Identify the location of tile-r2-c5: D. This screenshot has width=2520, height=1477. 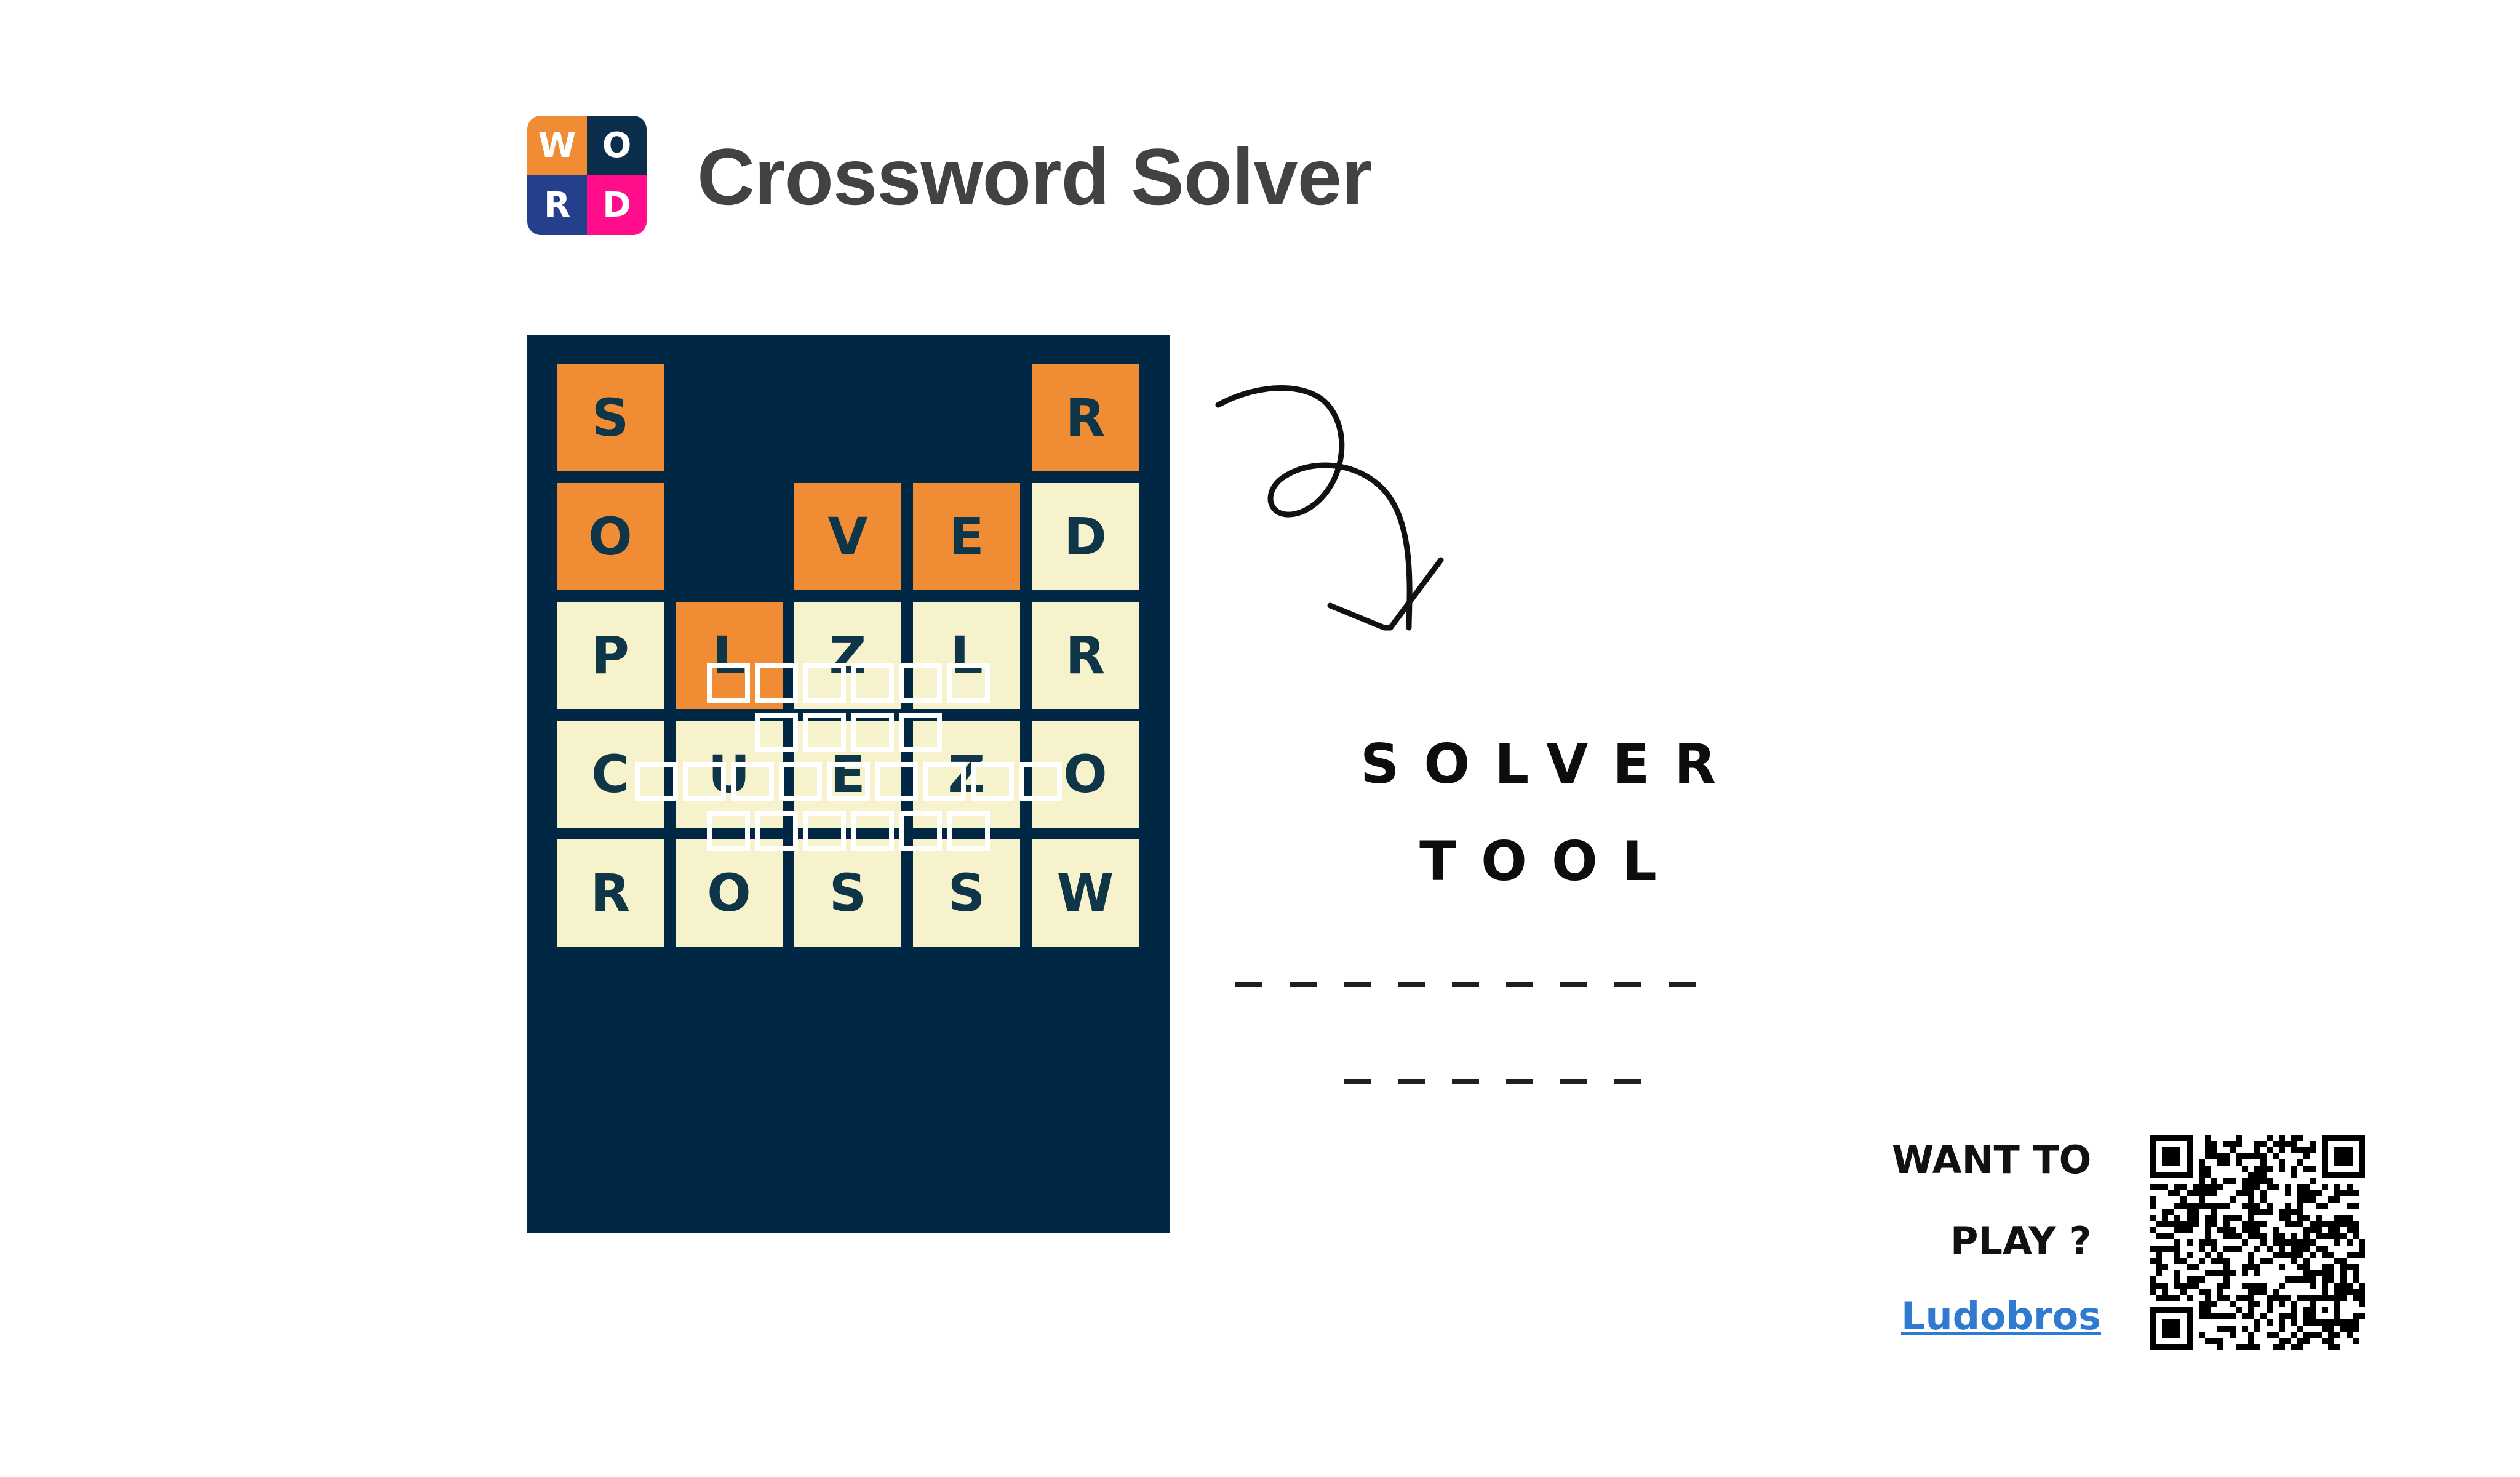
(1085, 536).